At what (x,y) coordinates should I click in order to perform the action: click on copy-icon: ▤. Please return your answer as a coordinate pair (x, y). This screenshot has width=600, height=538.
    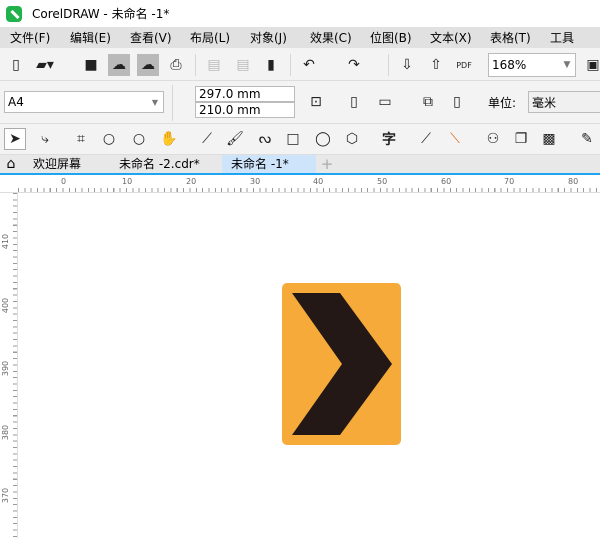
    Looking at the image, I should click on (243, 65).